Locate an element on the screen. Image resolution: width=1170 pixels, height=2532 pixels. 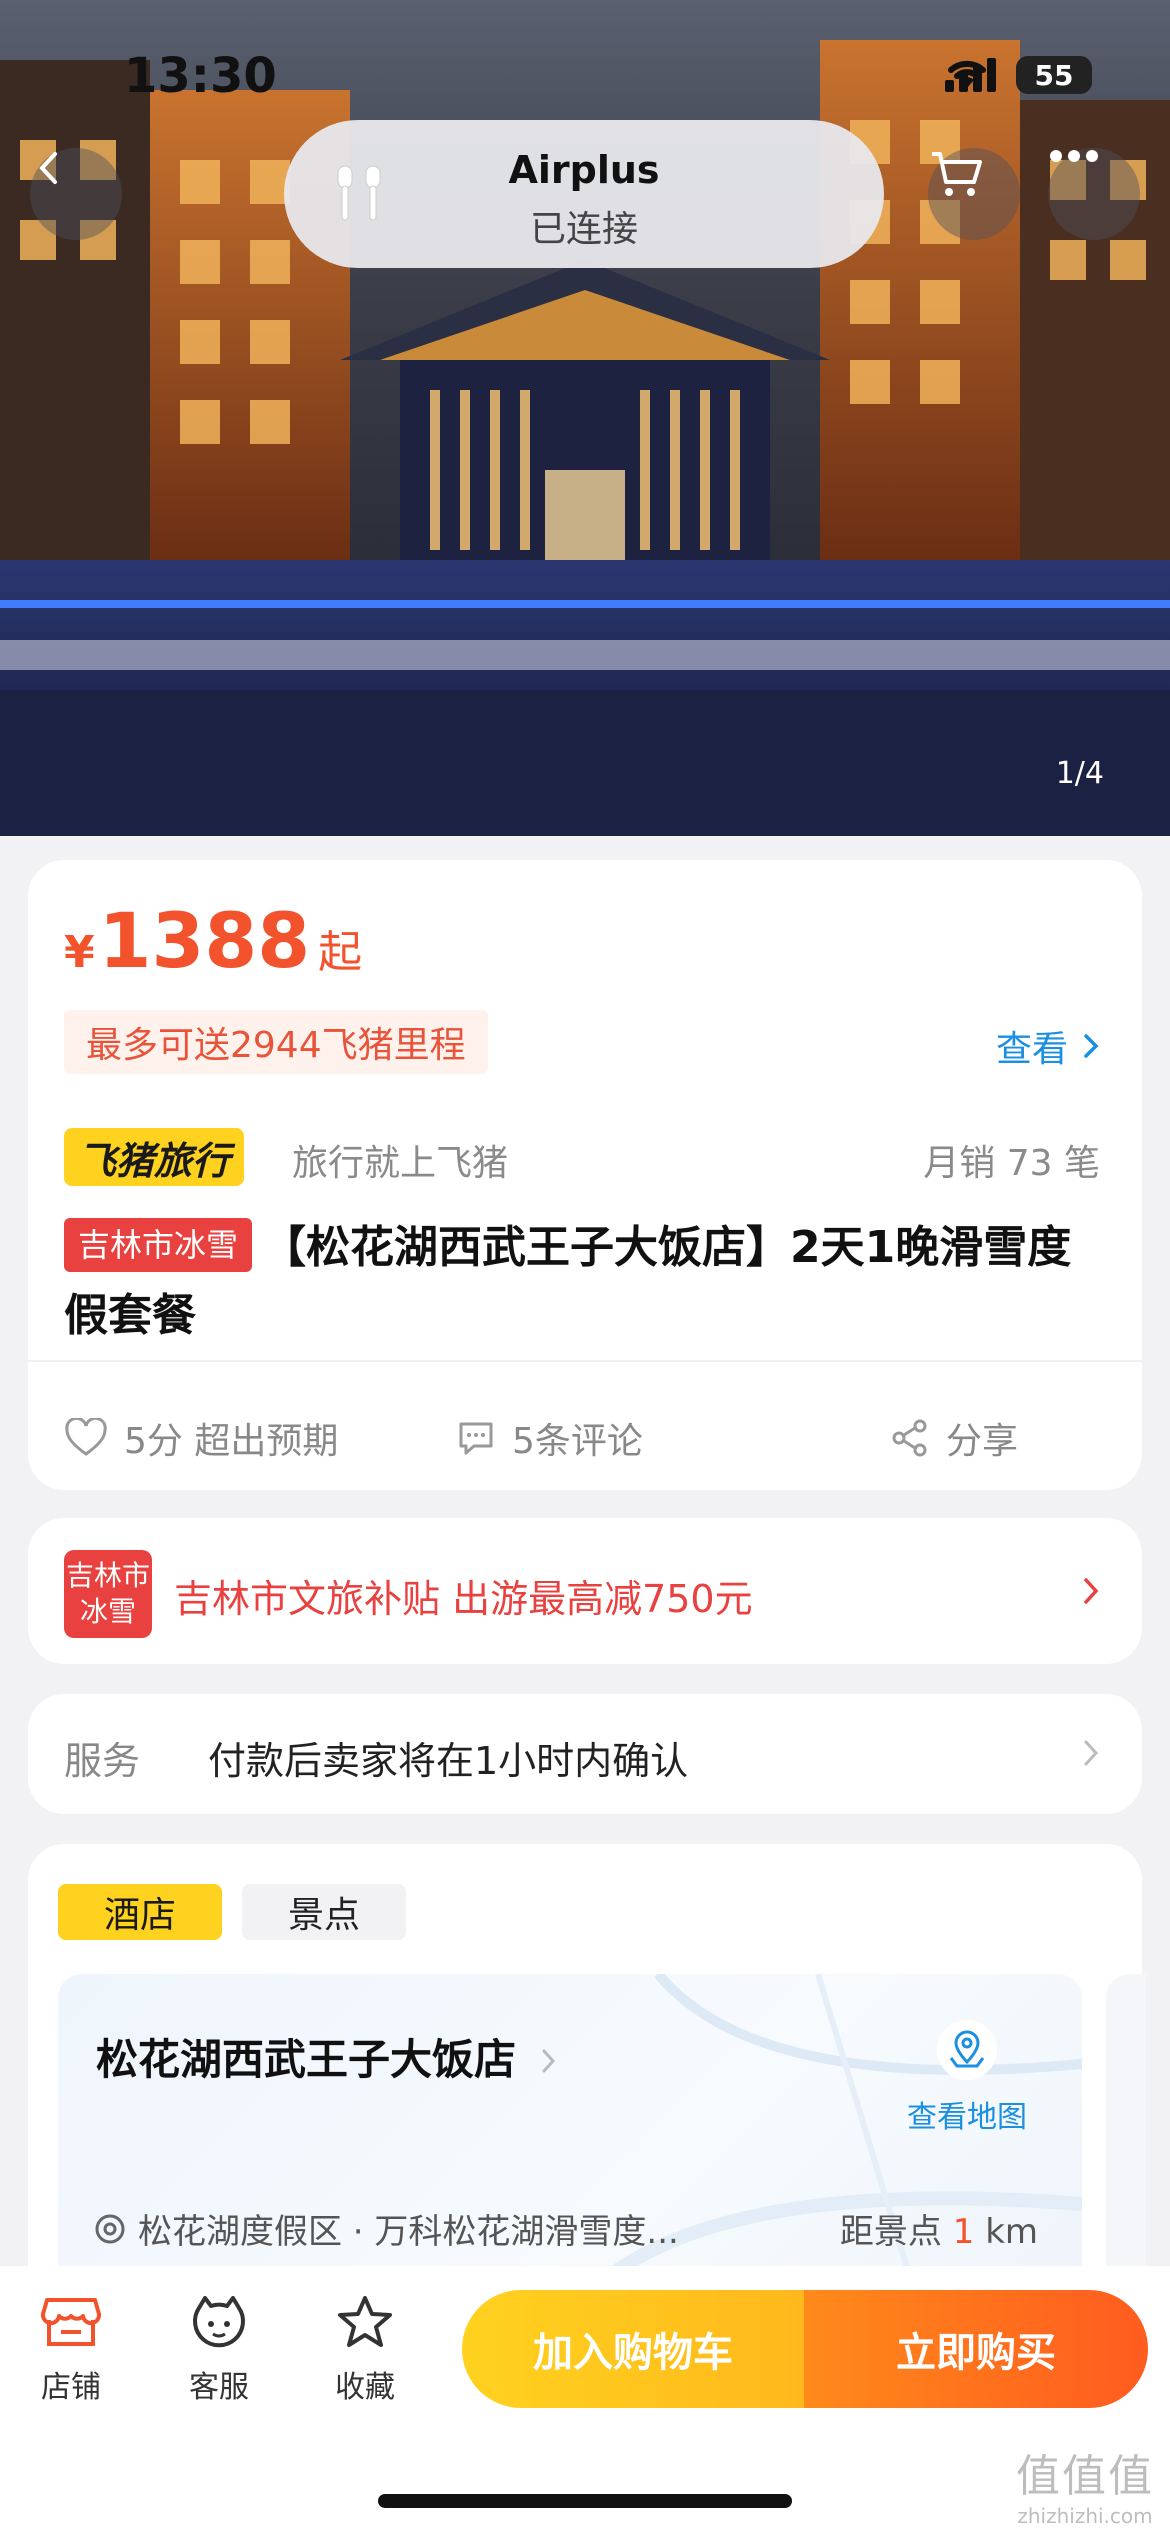
share-text: 分享 is located at coordinates (982, 1441).